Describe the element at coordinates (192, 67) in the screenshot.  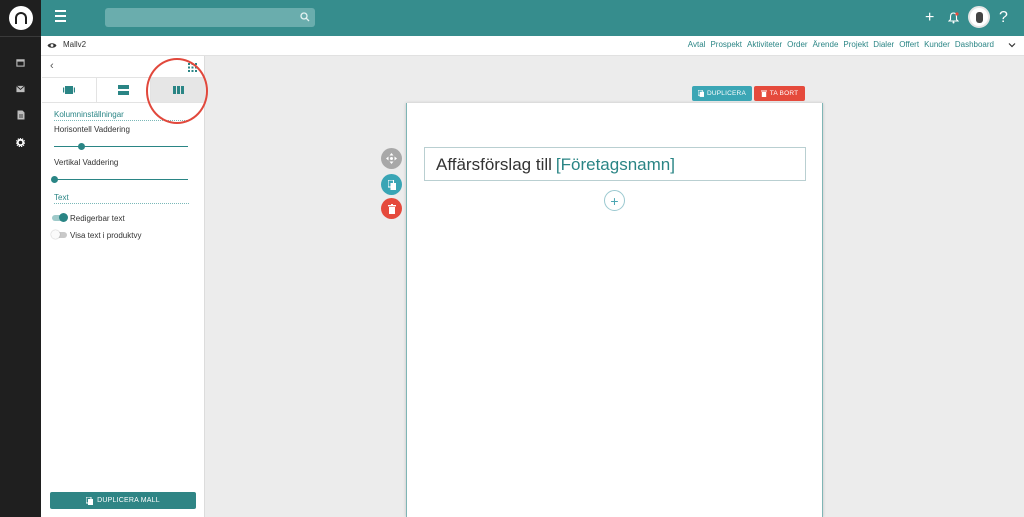
I see `grid-icon` at that location.